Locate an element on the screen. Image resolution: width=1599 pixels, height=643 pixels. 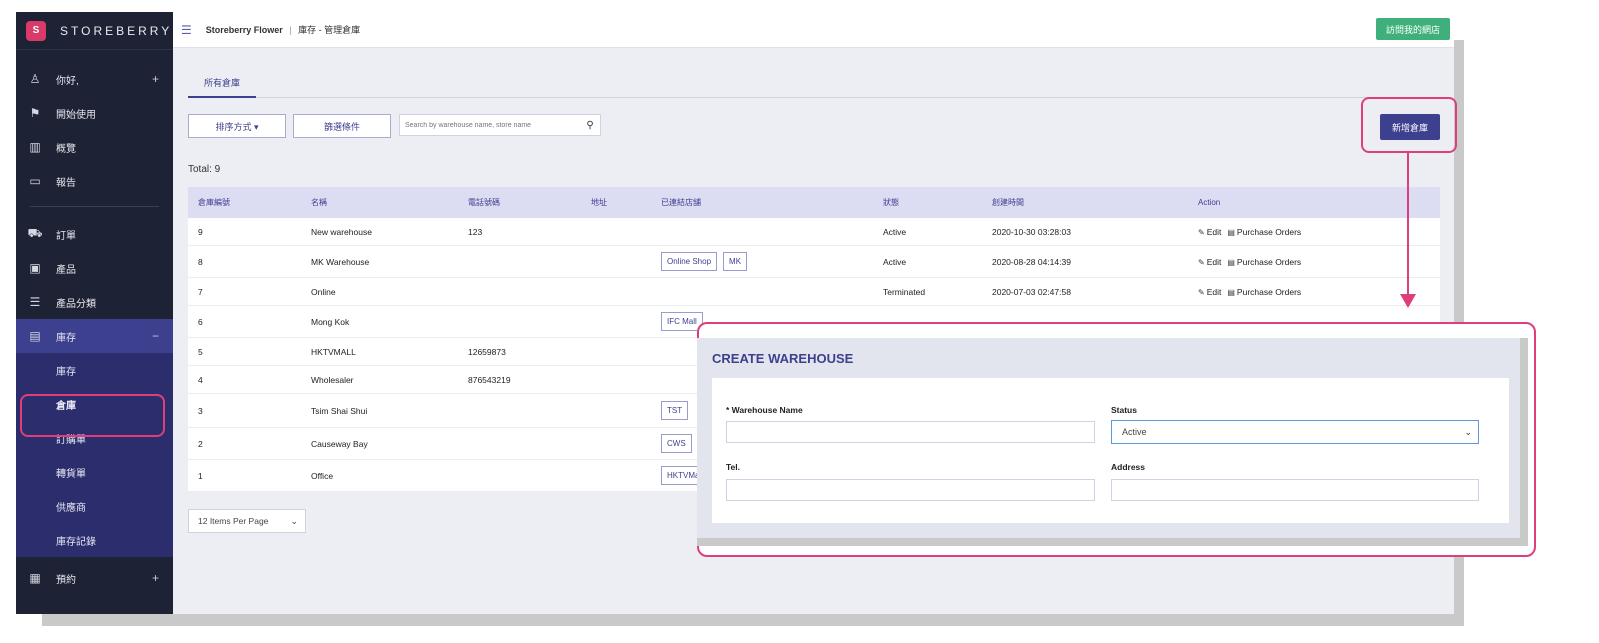
header-created: 創建時間 is located at coordinates (1085, 202).